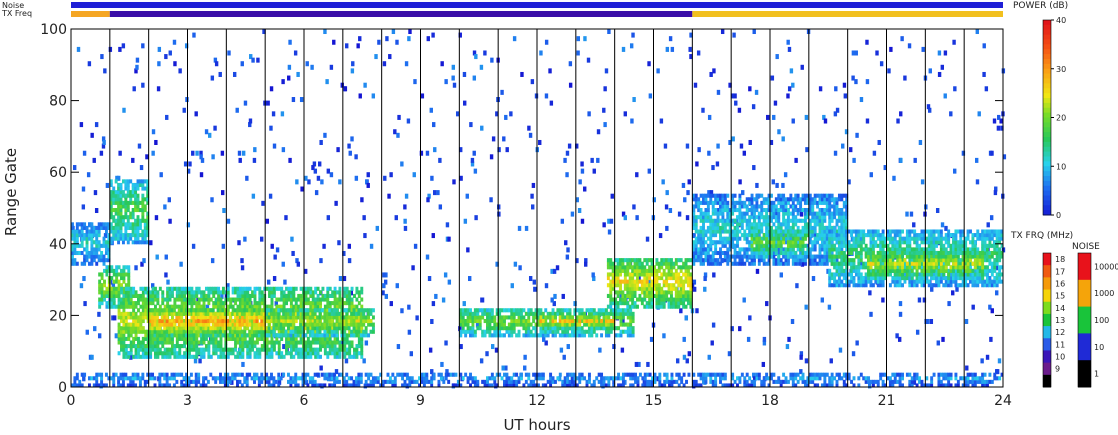 This screenshot has height=435, width=1118. I want to click on txfreq-segment, so click(401, 14).